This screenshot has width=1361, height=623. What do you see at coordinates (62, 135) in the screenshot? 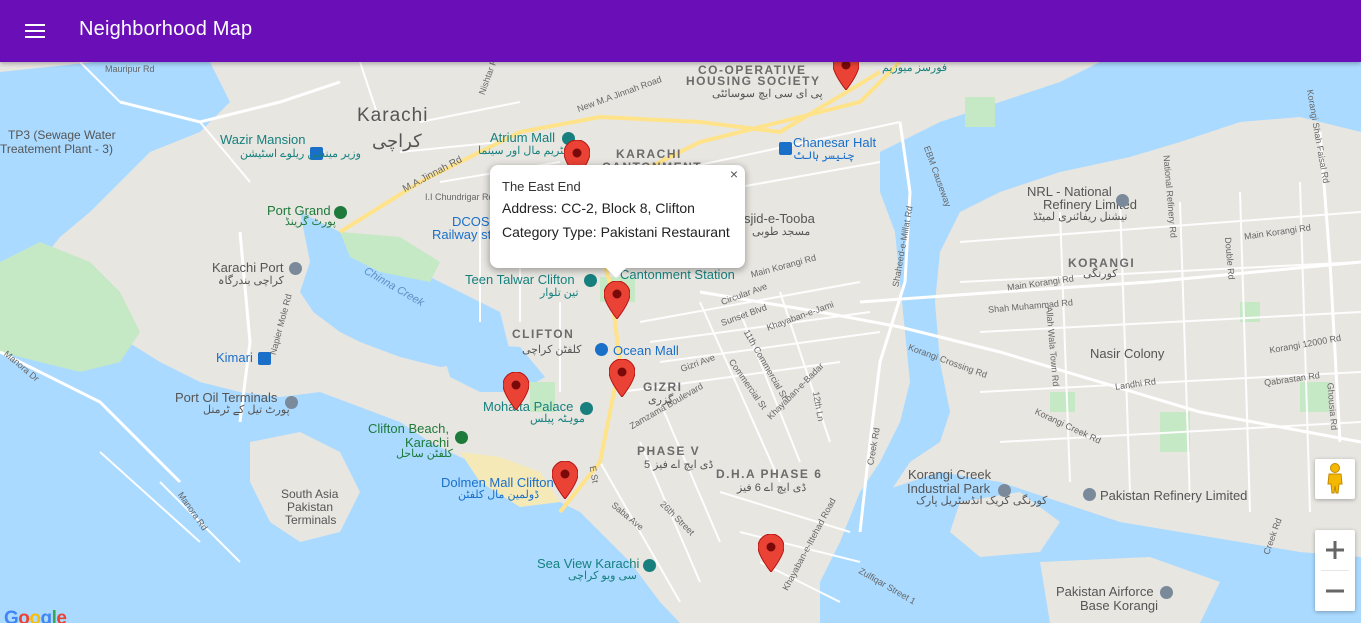
I see `label-tp3: TP3 (Sewage Water` at bounding box center [62, 135].